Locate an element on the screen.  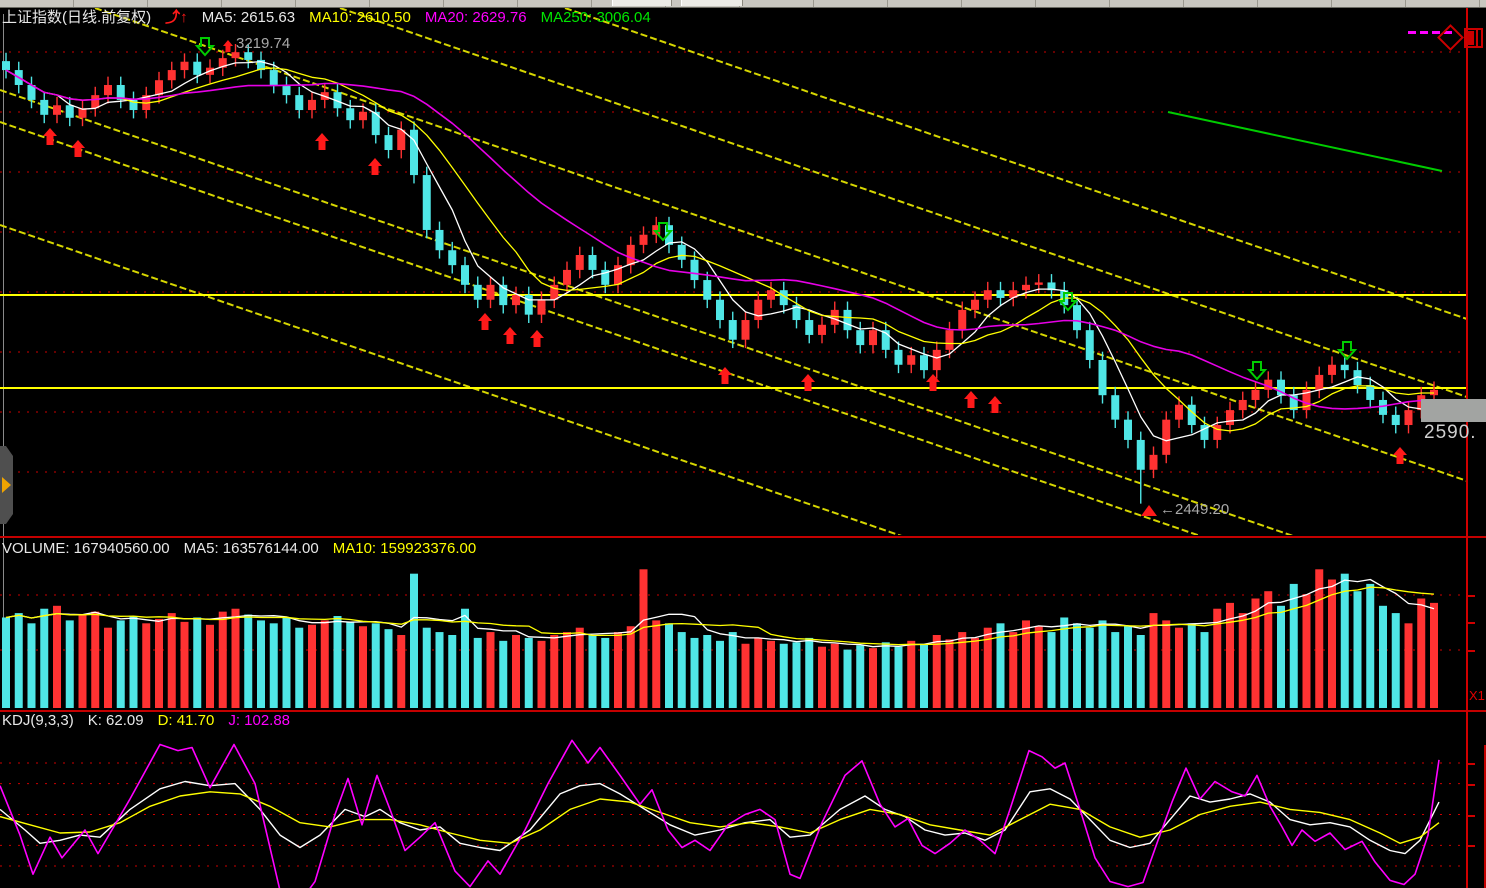
last-price-label: 2590. is located at coordinates (1450, 432).